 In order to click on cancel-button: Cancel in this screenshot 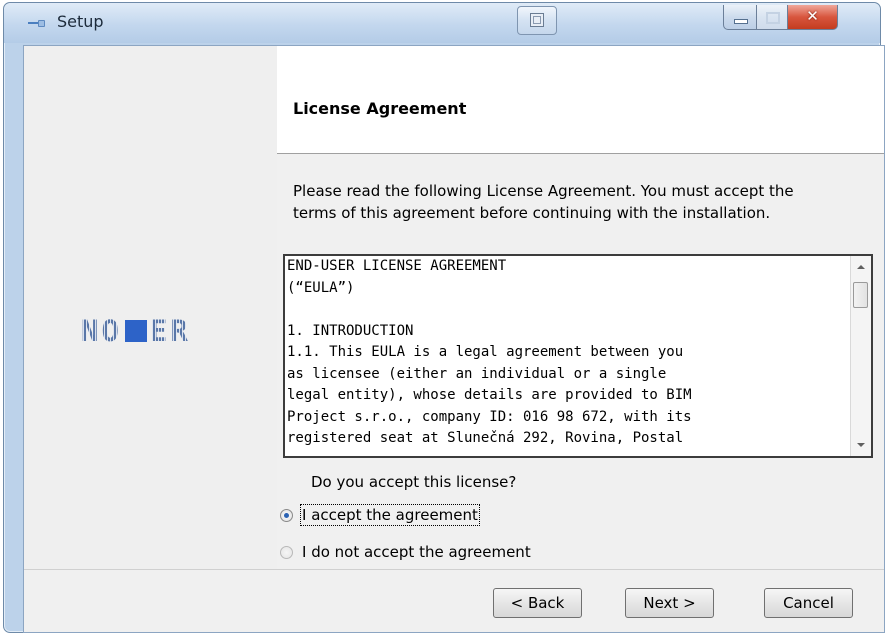, I will do `click(808, 603)`.